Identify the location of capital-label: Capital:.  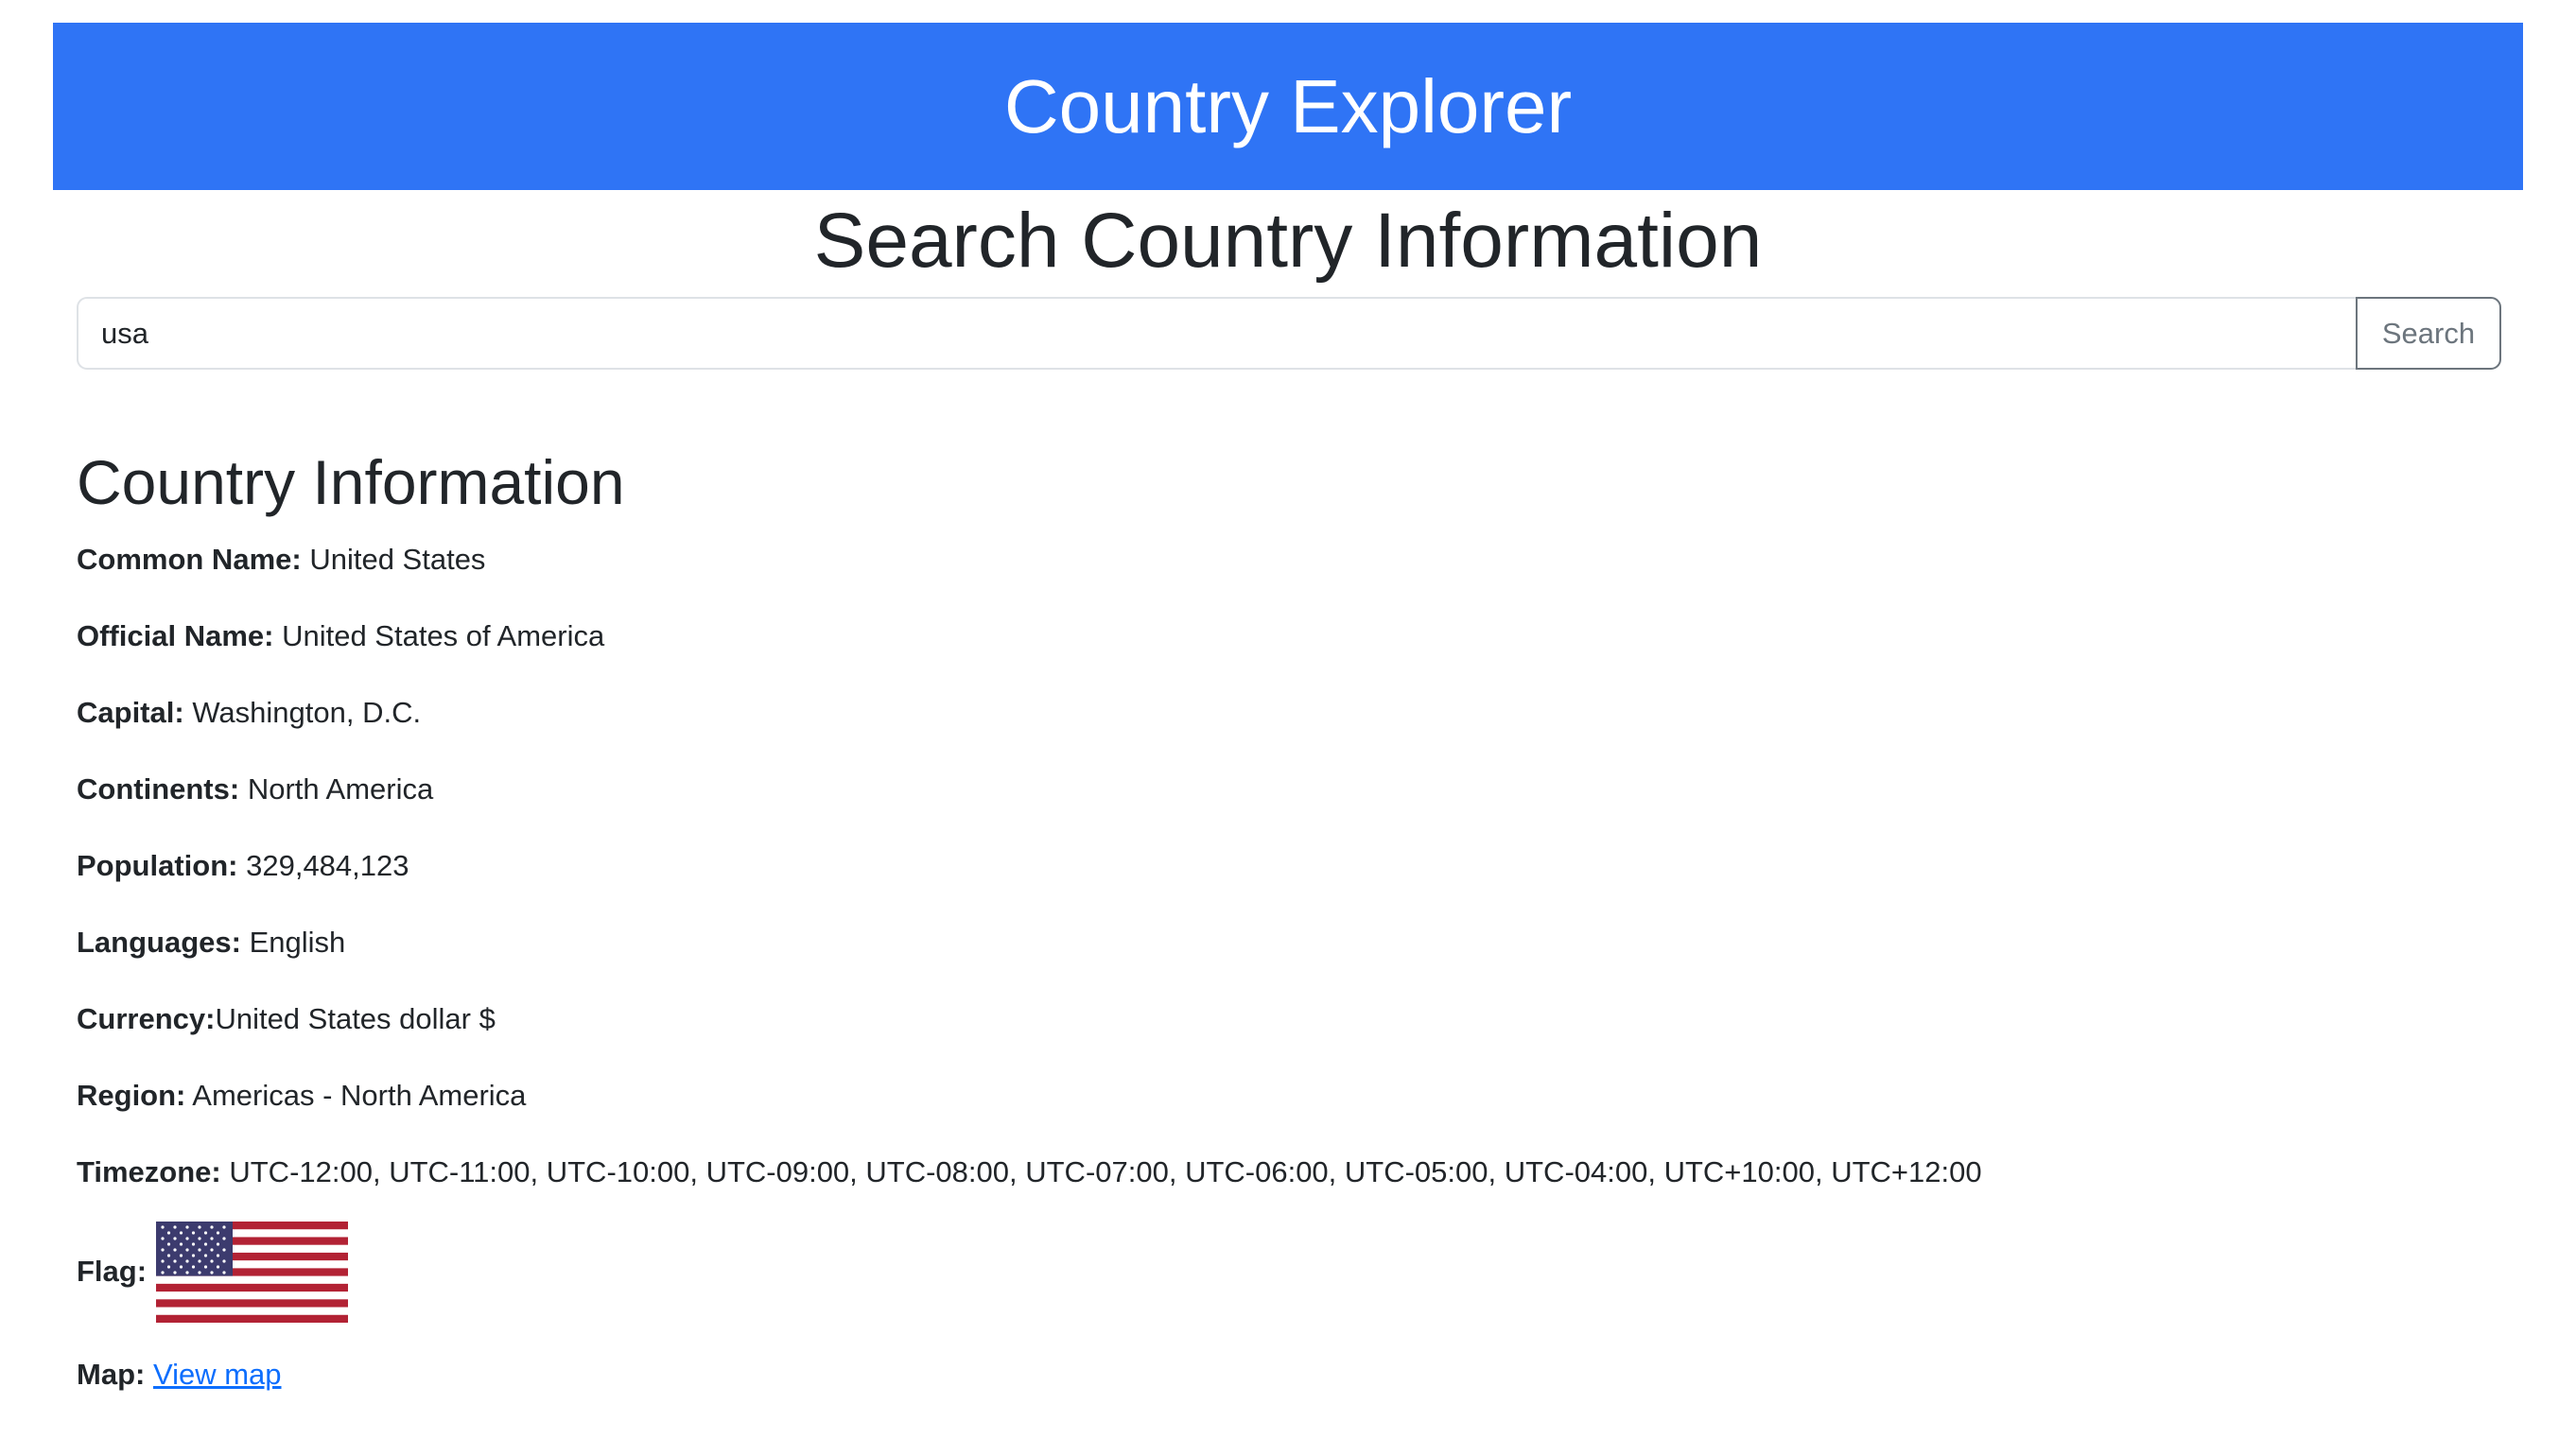
(130, 712).